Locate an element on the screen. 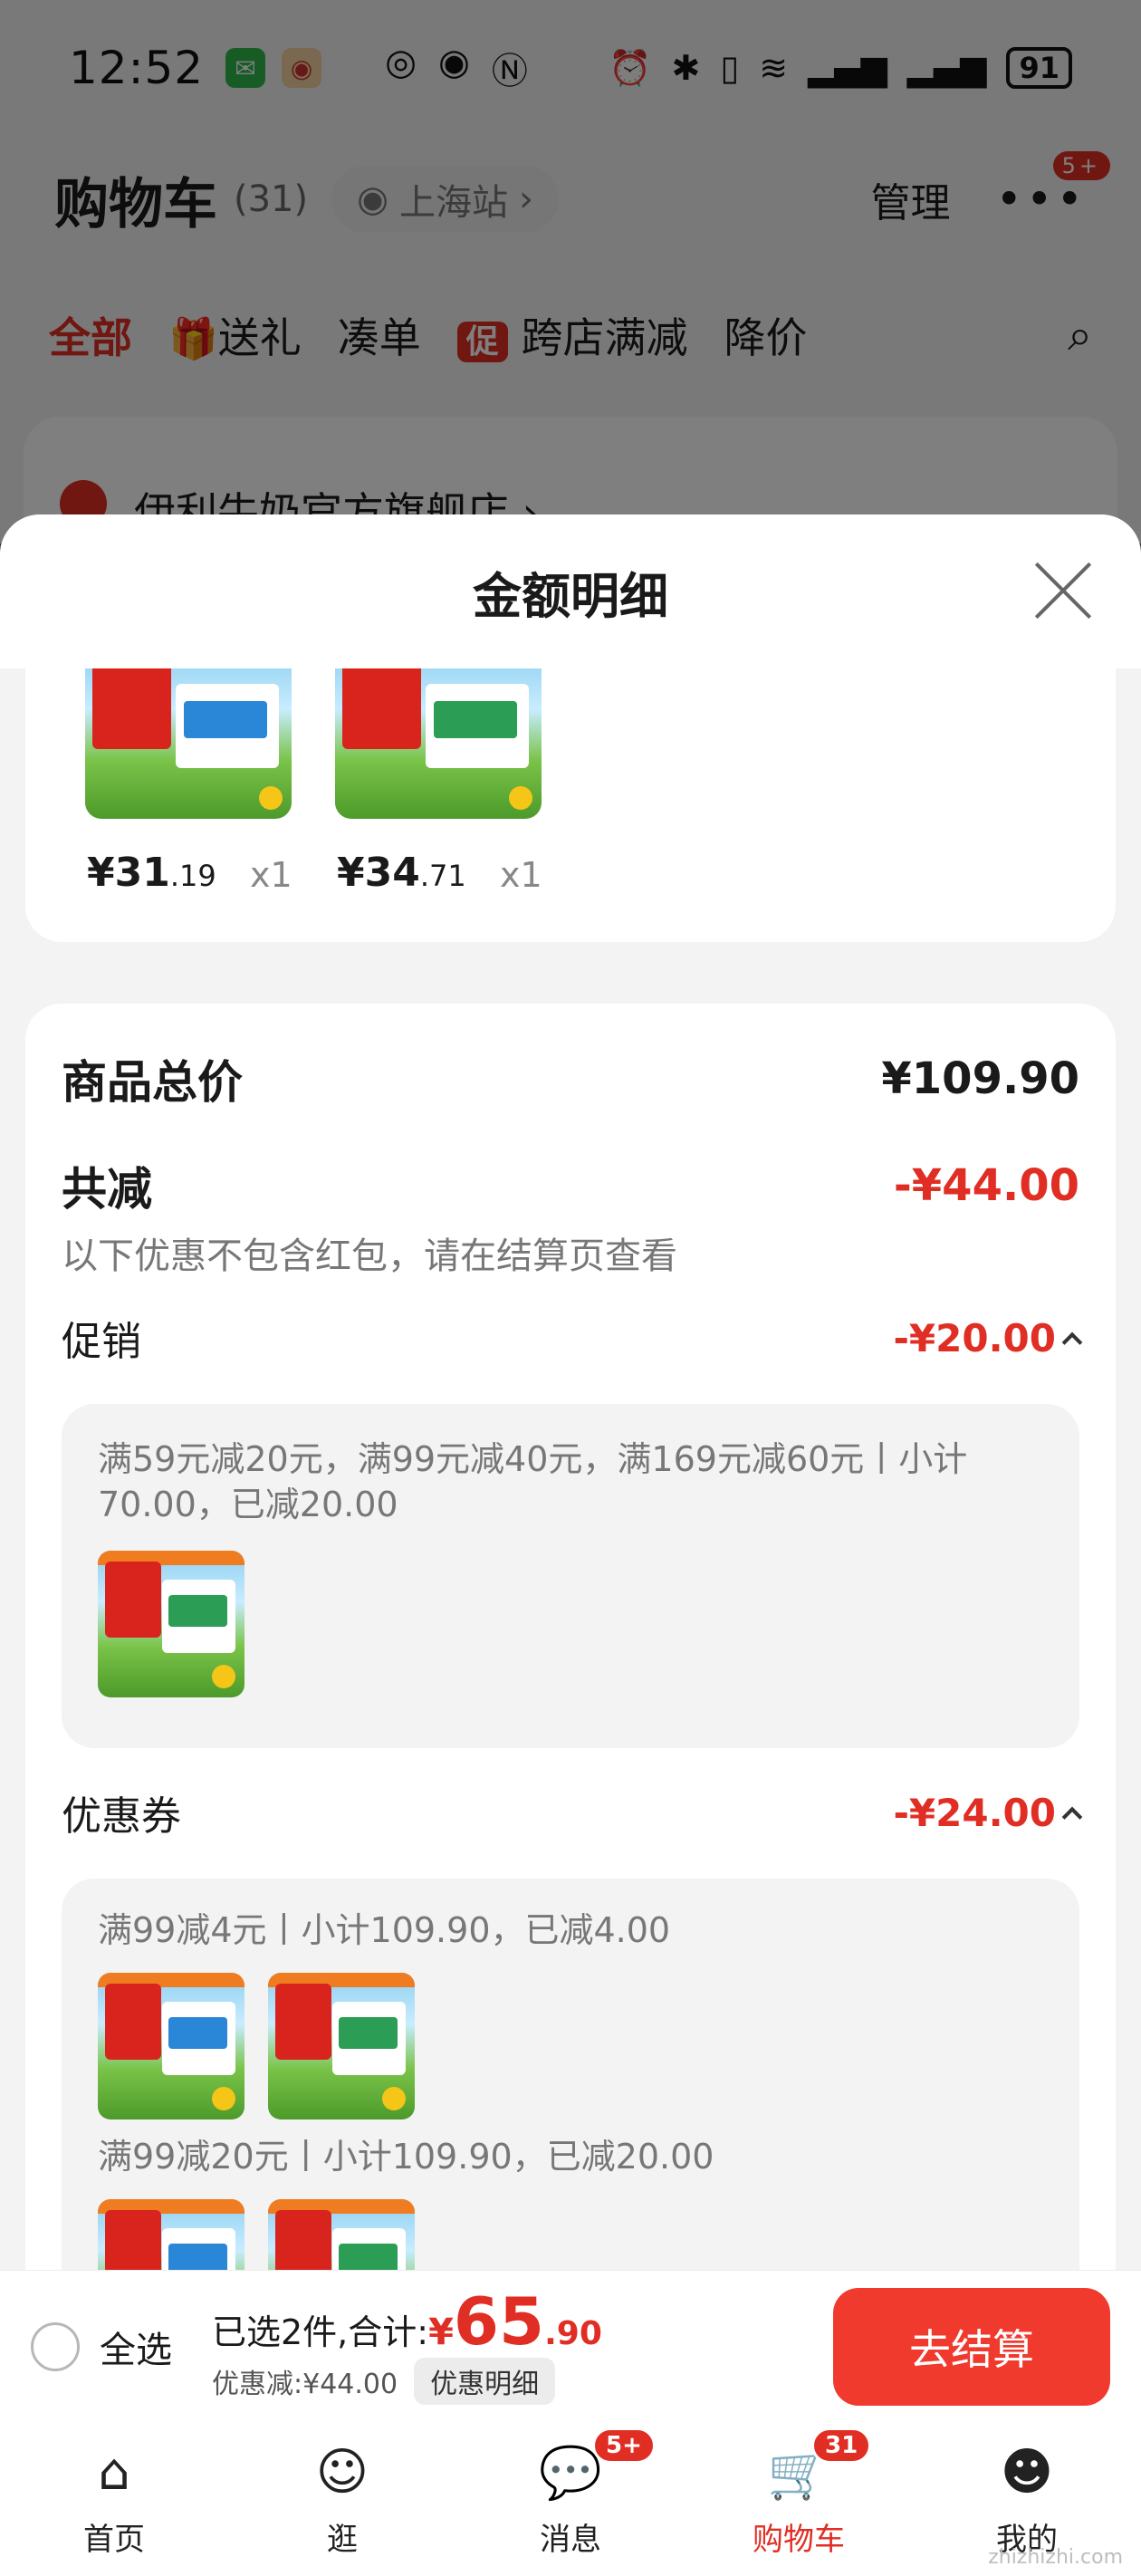  total-line: 已选2件,合计: ¥ 65 .90 is located at coordinates (407, 2321).